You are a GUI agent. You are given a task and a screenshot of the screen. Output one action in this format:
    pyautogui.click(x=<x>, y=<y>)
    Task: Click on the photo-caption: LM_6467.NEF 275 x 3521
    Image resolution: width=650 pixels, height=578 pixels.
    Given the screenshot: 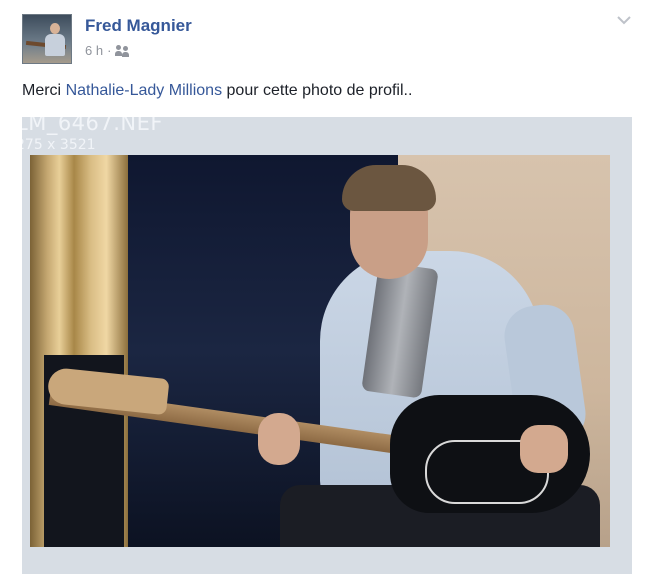 What is the action you would take?
    pyautogui.click(x=327, y=137)
    